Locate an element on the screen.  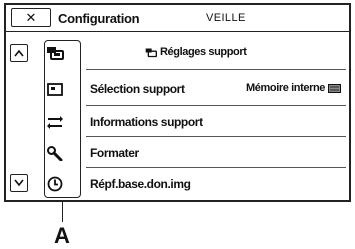
close-icon: ✕ is located at coordinates (31, 17).